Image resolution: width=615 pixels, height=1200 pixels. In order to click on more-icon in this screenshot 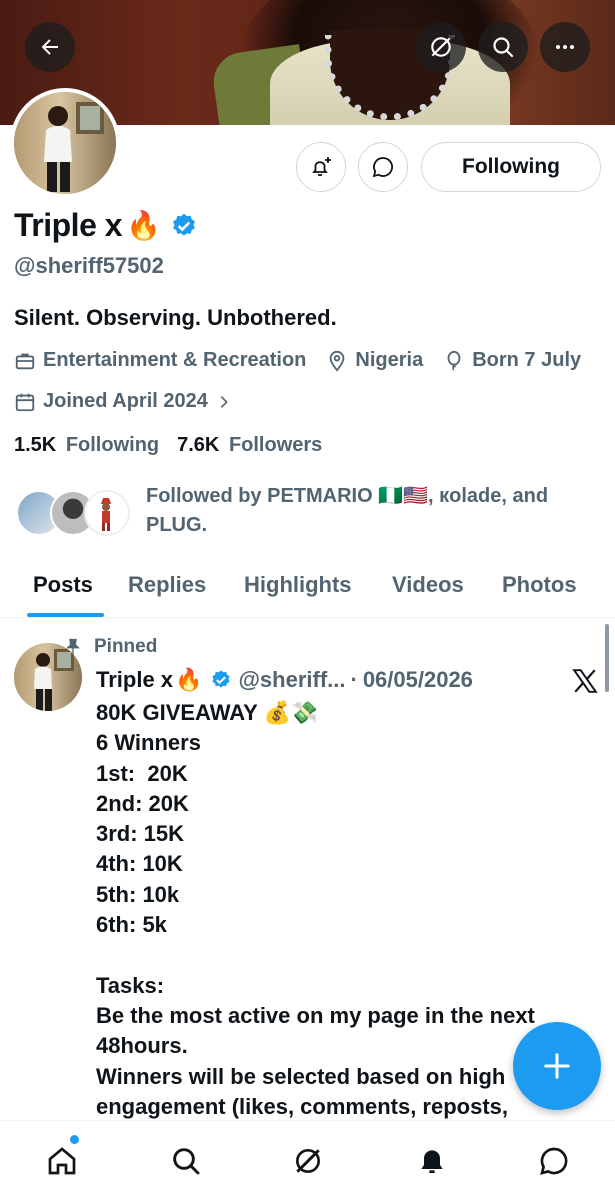, I will do `click(565, 47)`.